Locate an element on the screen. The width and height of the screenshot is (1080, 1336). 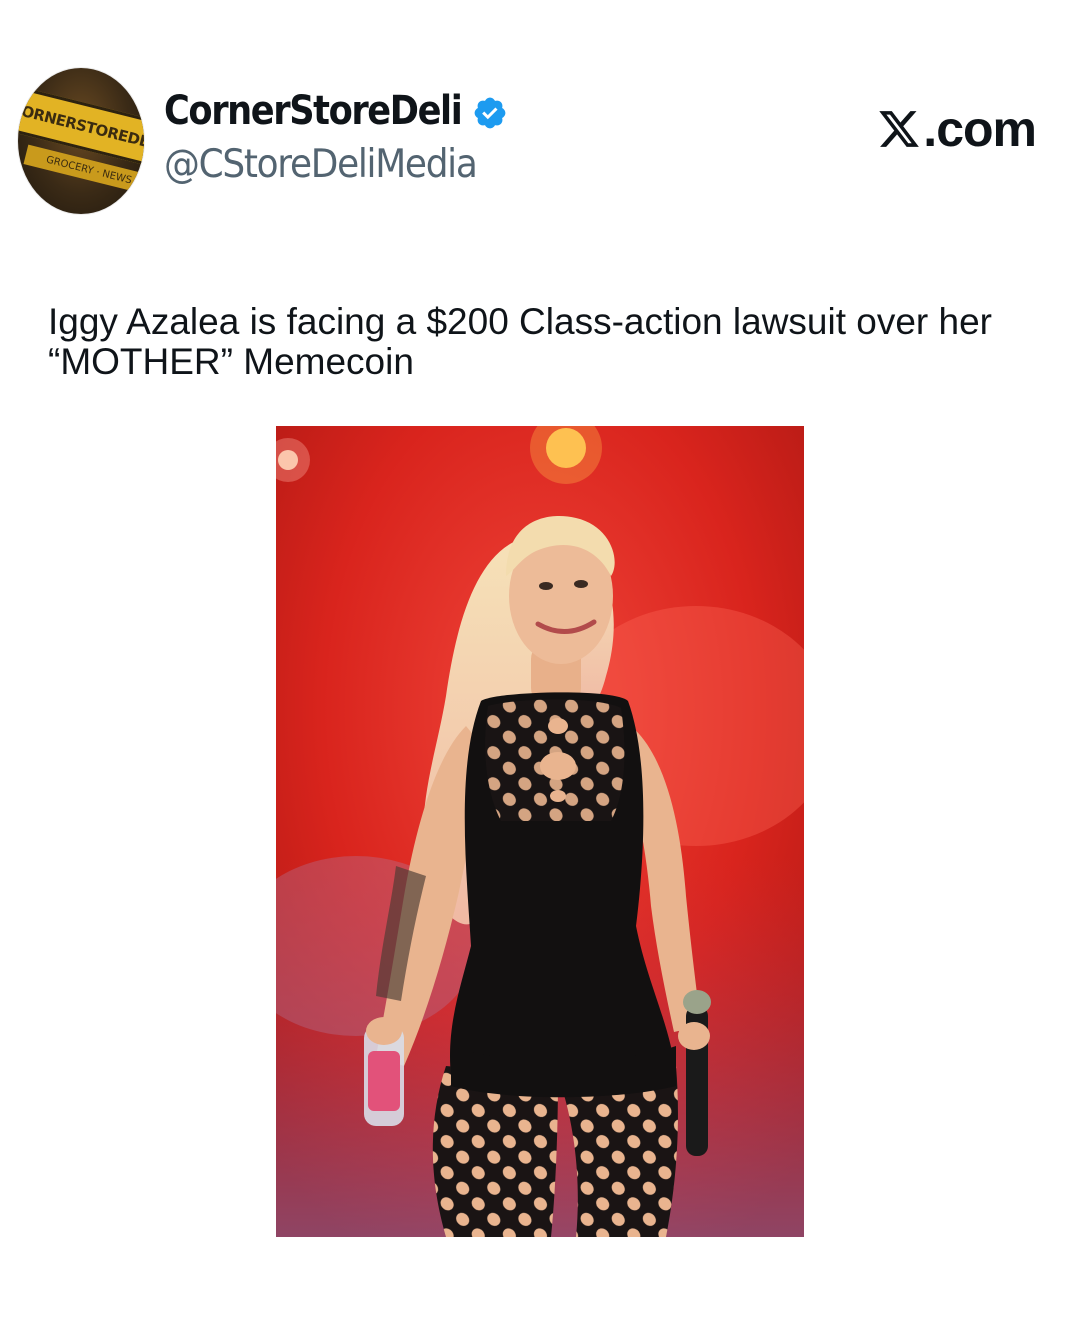
display-name-row: CornerStoreDeli is located at coordinates (336, 111).